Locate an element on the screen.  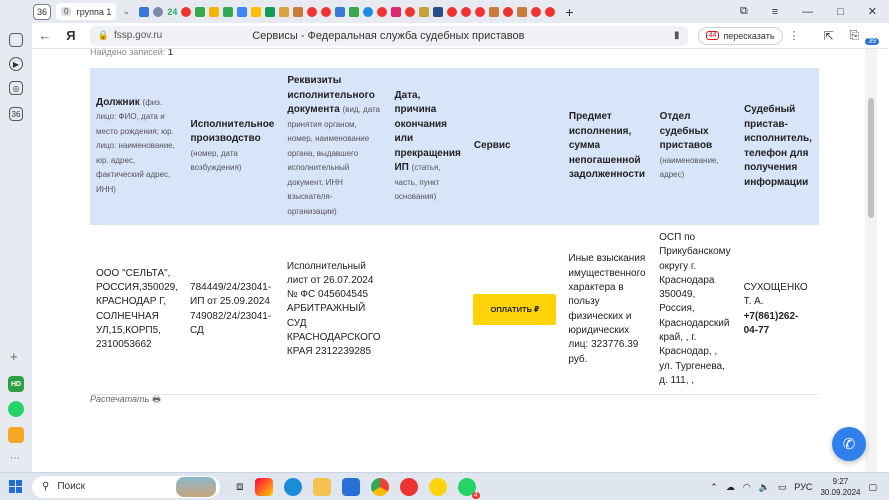
cell-service: ОПЛАТИТЬ ₽ is located at coordinates (515, 310).